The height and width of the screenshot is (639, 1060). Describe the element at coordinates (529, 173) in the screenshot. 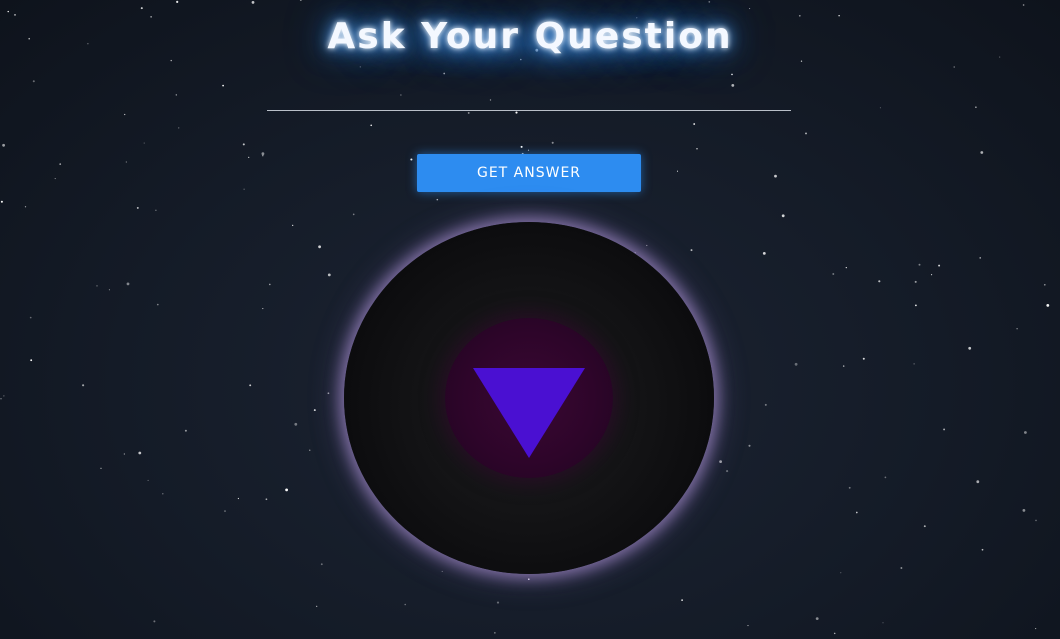

I see `get-answer-button: GET ANSWER` at that location.